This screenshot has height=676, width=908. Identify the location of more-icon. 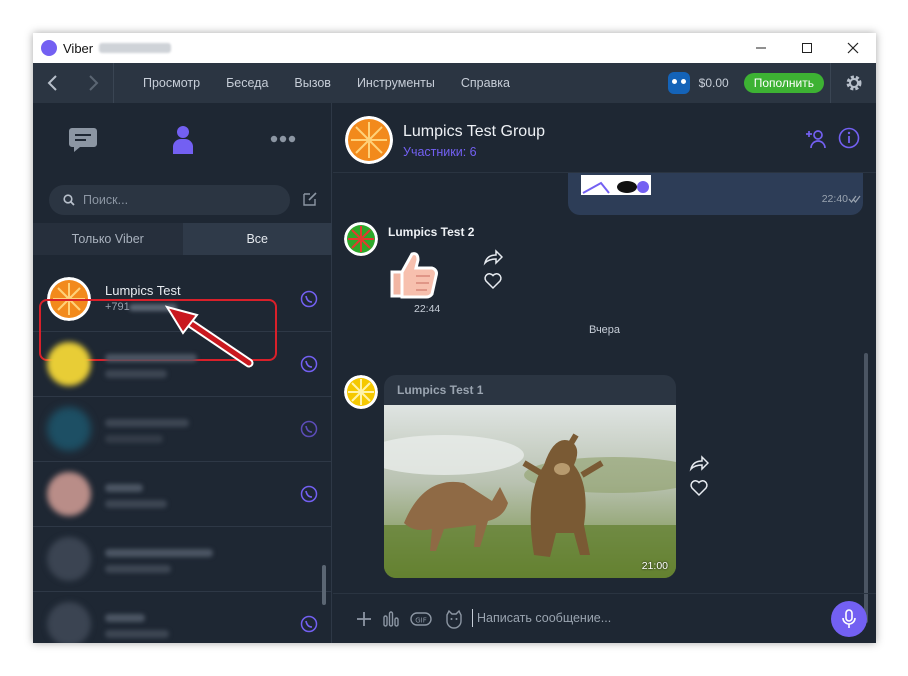
(283, 139).